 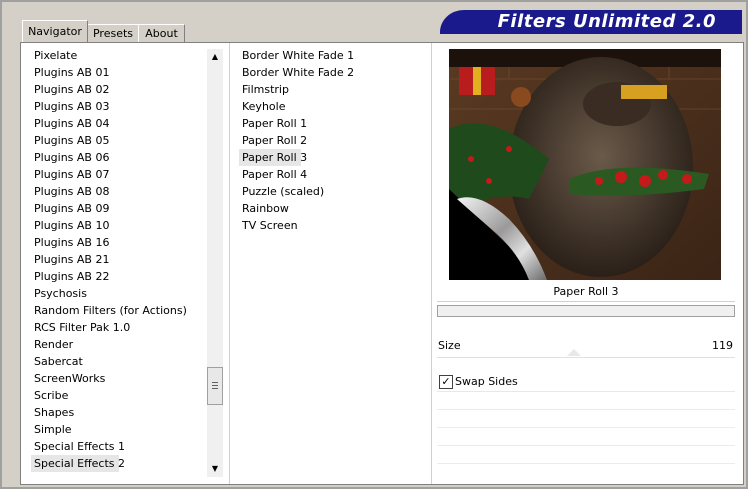 I want to click on list-item: TV Screen, so click(x=332, y=225).